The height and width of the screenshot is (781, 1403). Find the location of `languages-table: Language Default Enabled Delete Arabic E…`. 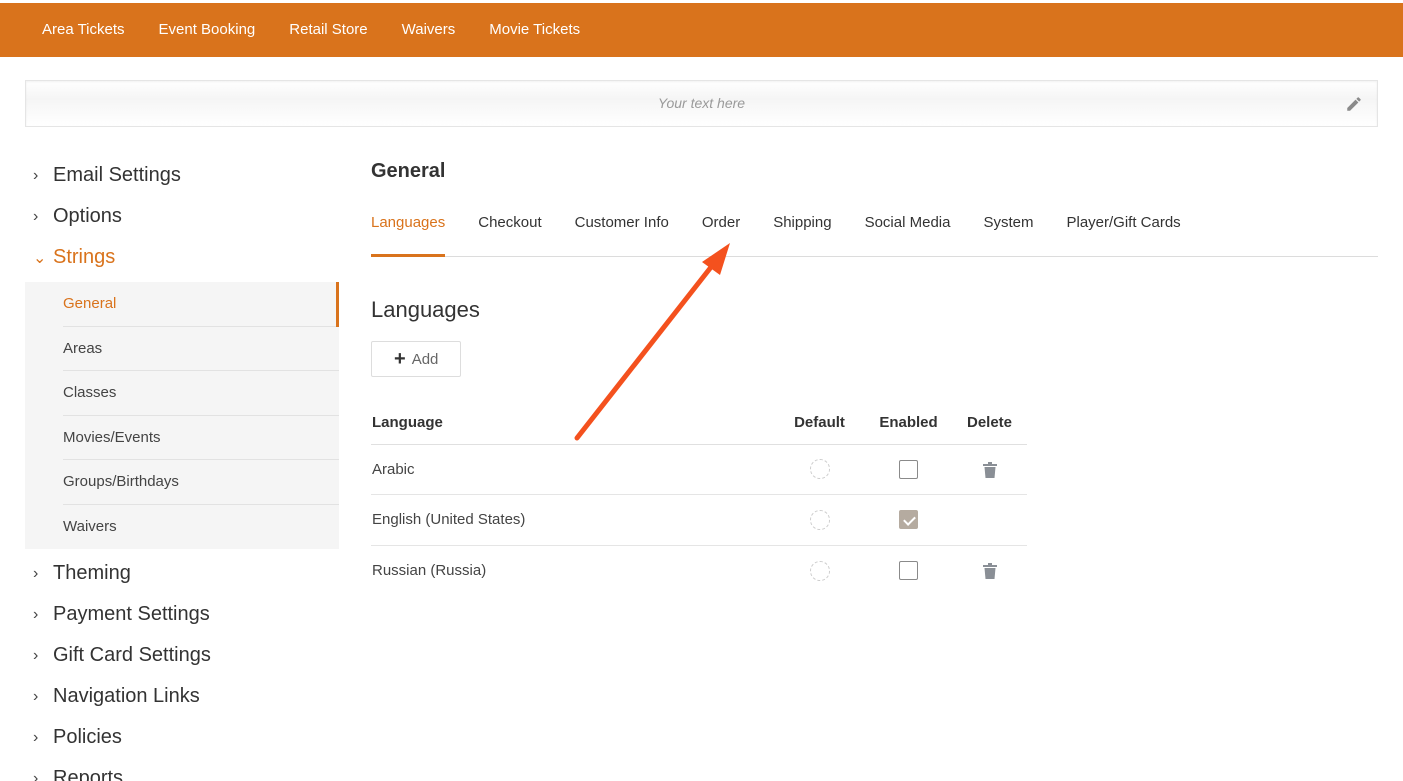

languages-table: Language Default Enabled Delete Arabic E… is located at coordinates (699, 498).